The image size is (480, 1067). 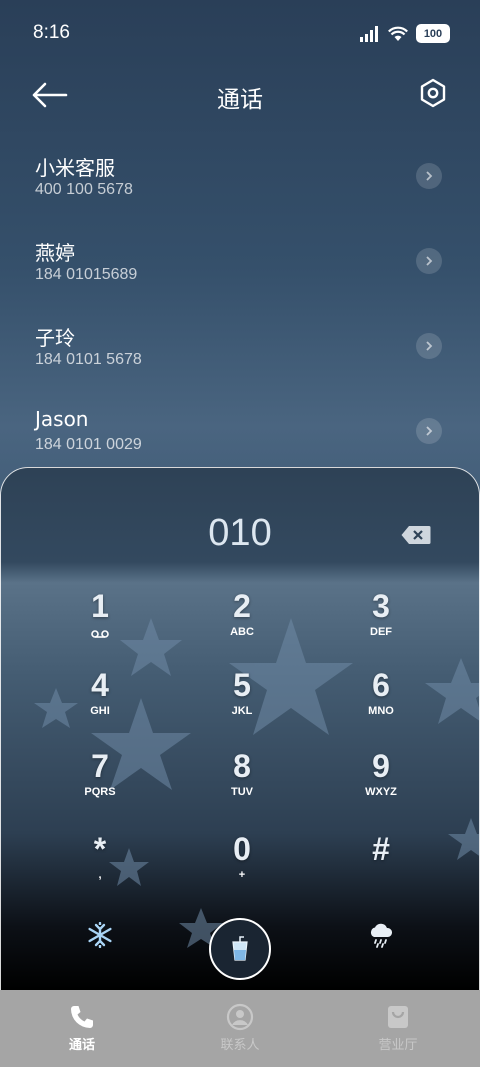 What do you see at coordinates (242, 783) in the screenshot?
I see `dial-key-8: 8 TUV` at bounding box center [242, 783].